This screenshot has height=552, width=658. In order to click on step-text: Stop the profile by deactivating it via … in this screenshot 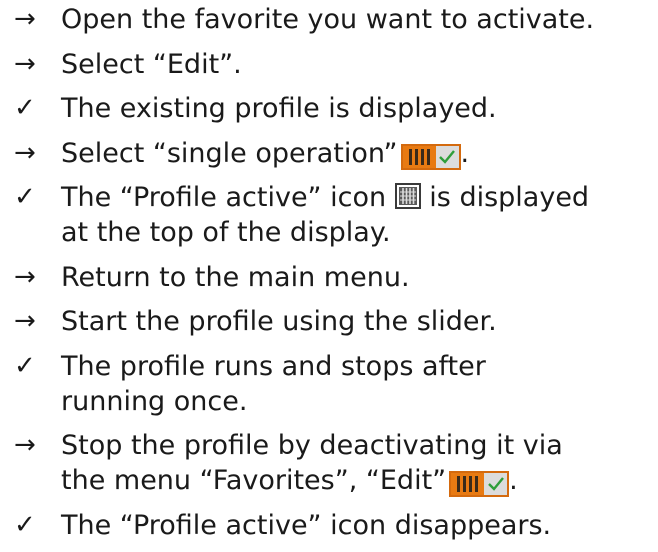, I will do `click(359, 463)`.